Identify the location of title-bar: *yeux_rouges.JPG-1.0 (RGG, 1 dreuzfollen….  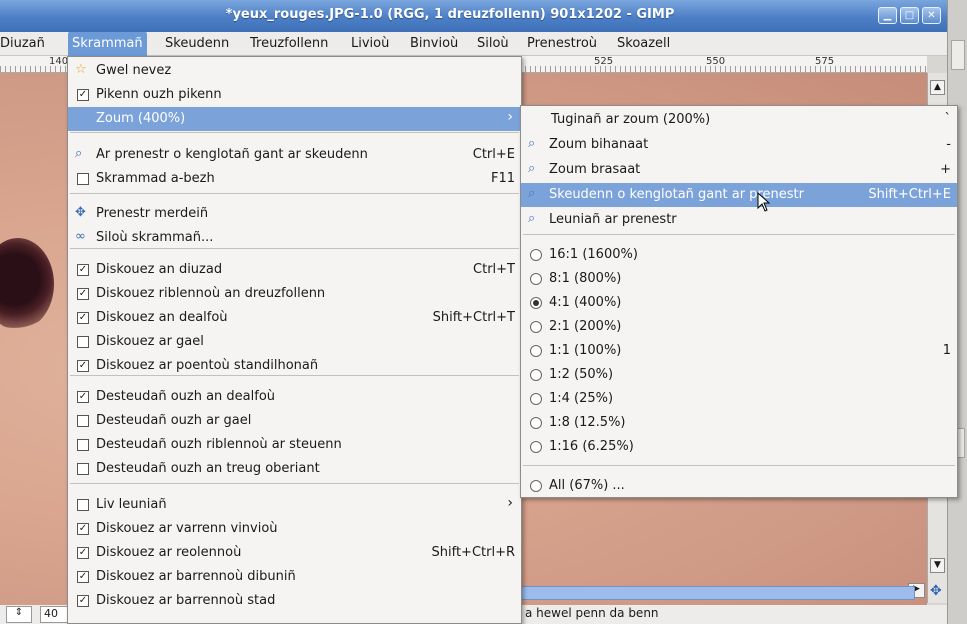
(473, 16).